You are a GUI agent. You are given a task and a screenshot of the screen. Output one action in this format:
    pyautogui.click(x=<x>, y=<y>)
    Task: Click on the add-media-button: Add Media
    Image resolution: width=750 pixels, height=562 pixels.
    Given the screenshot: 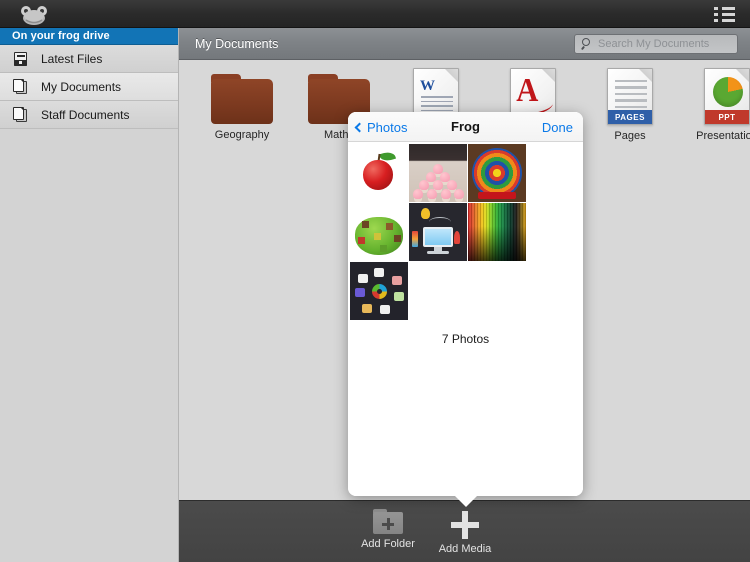 What is the action you would take?
    pyautogui.click(x=465, y=533)
    